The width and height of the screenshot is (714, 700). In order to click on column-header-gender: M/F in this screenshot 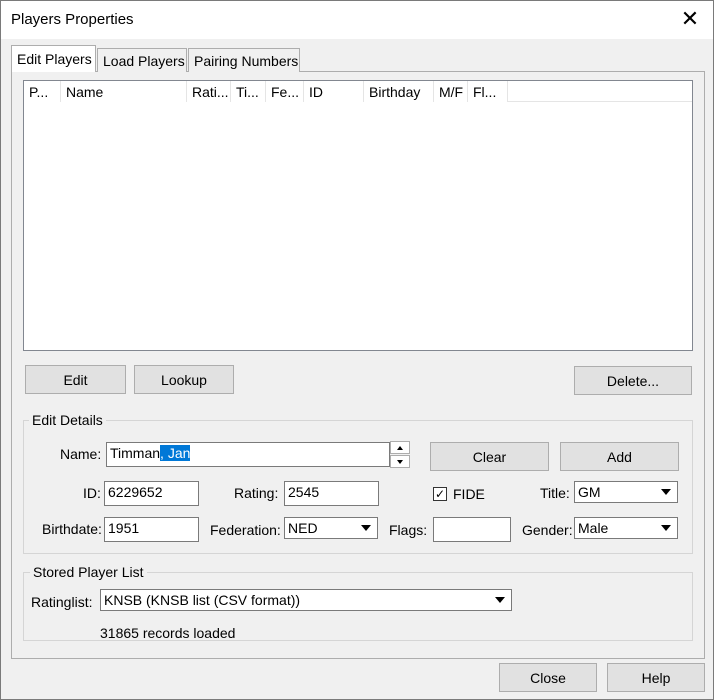, I will do `click(451, 91)`.